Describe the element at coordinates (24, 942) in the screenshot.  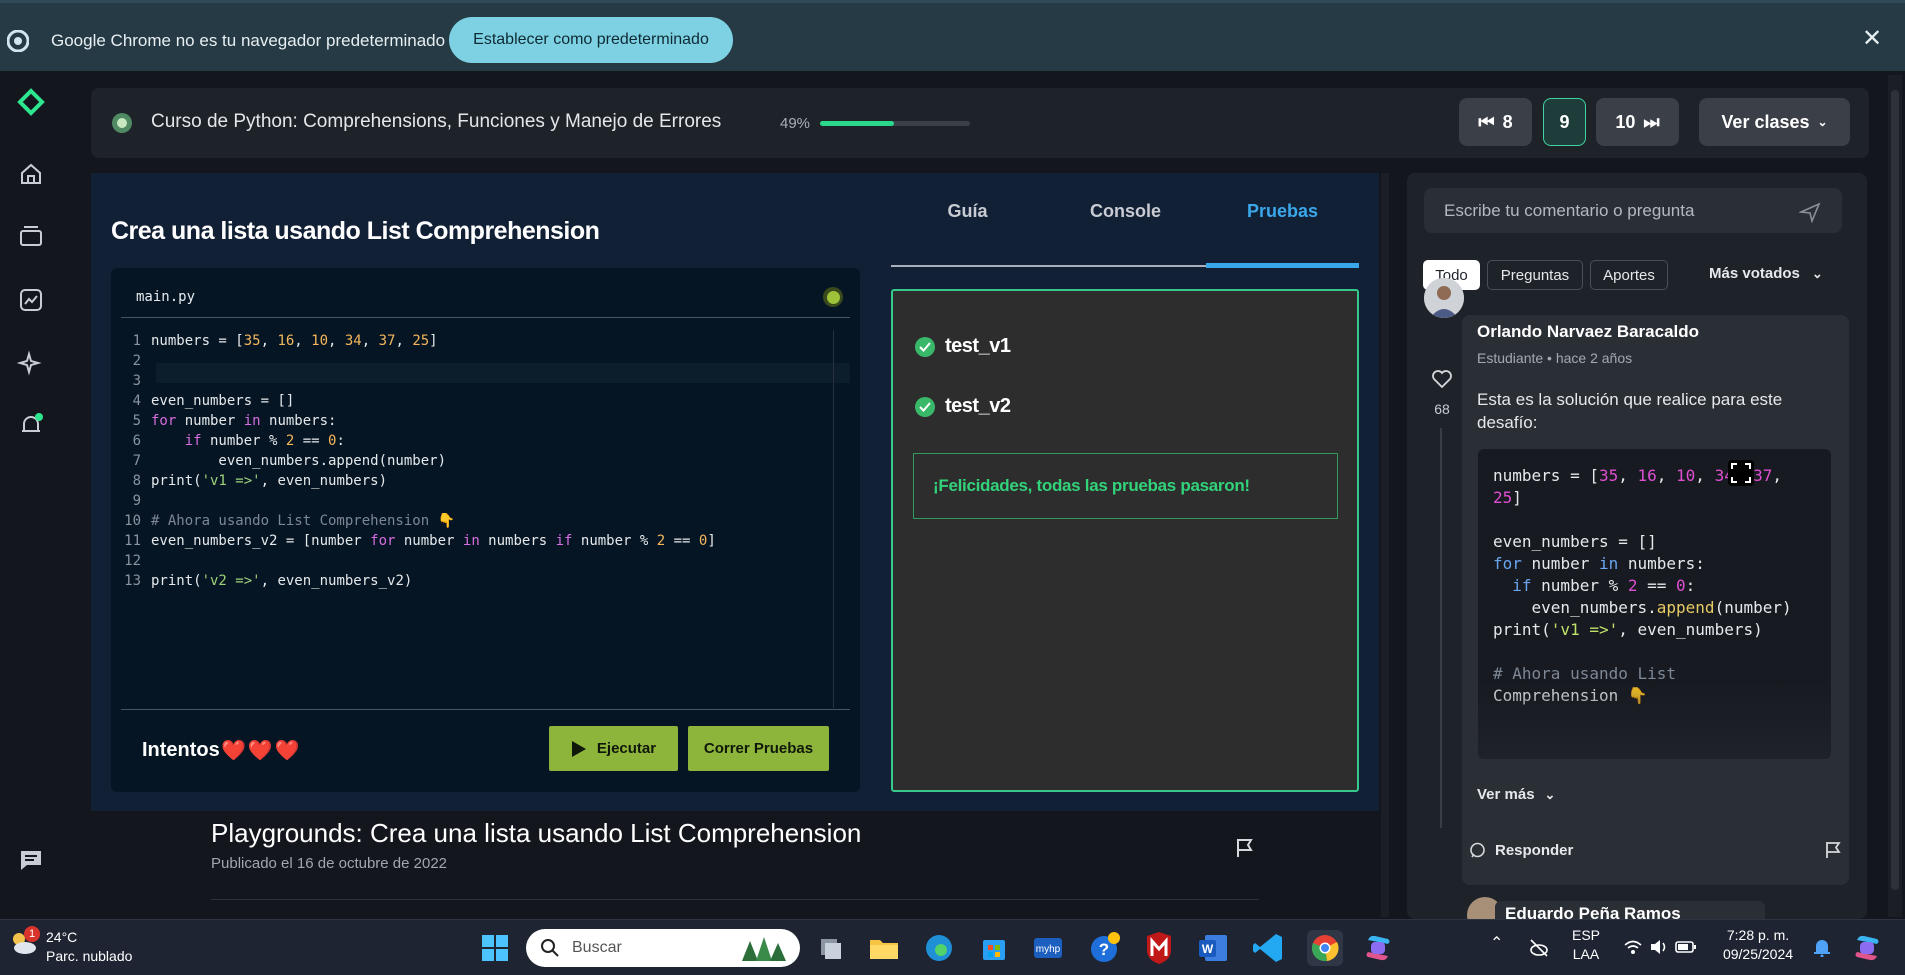
I see `cloud-icon: 1` at that location.